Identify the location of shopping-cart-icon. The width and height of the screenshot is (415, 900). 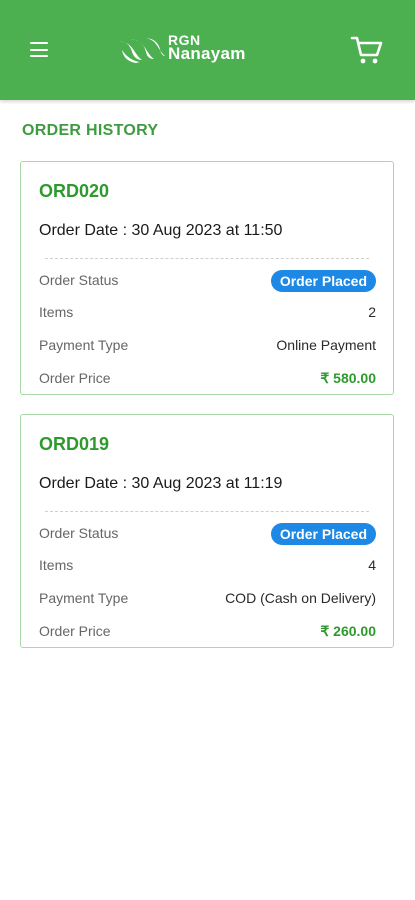
(366, 50).